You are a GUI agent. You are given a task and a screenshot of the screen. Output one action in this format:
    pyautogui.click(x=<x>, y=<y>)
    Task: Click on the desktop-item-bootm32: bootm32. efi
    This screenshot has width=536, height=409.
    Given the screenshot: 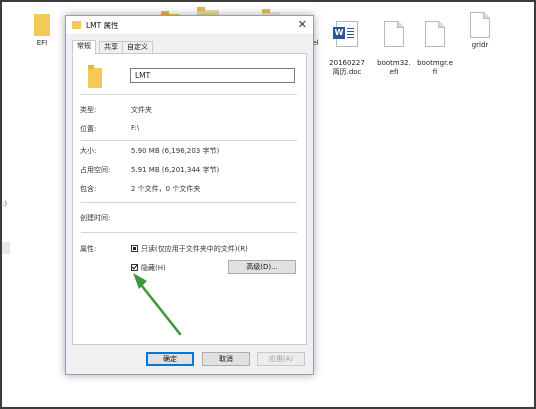 What is the action you would take?
    pyautogui.click(x=394, y=49)
    